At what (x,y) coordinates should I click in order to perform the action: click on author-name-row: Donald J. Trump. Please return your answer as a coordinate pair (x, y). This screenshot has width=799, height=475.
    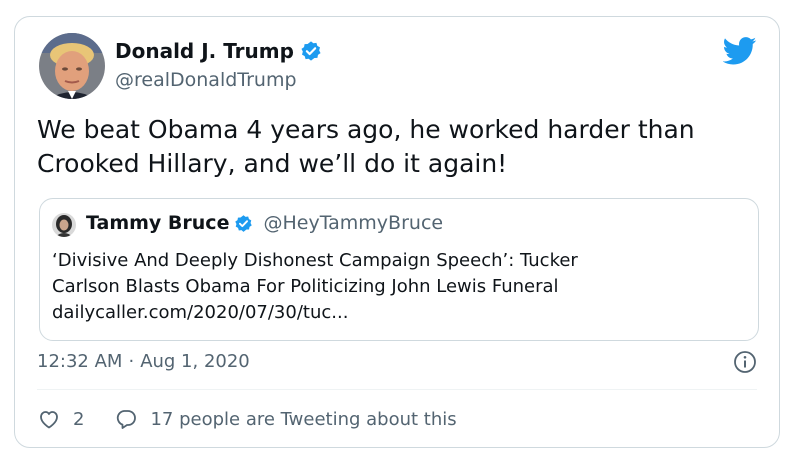
    Looking at the image, I should click on (218, 51).